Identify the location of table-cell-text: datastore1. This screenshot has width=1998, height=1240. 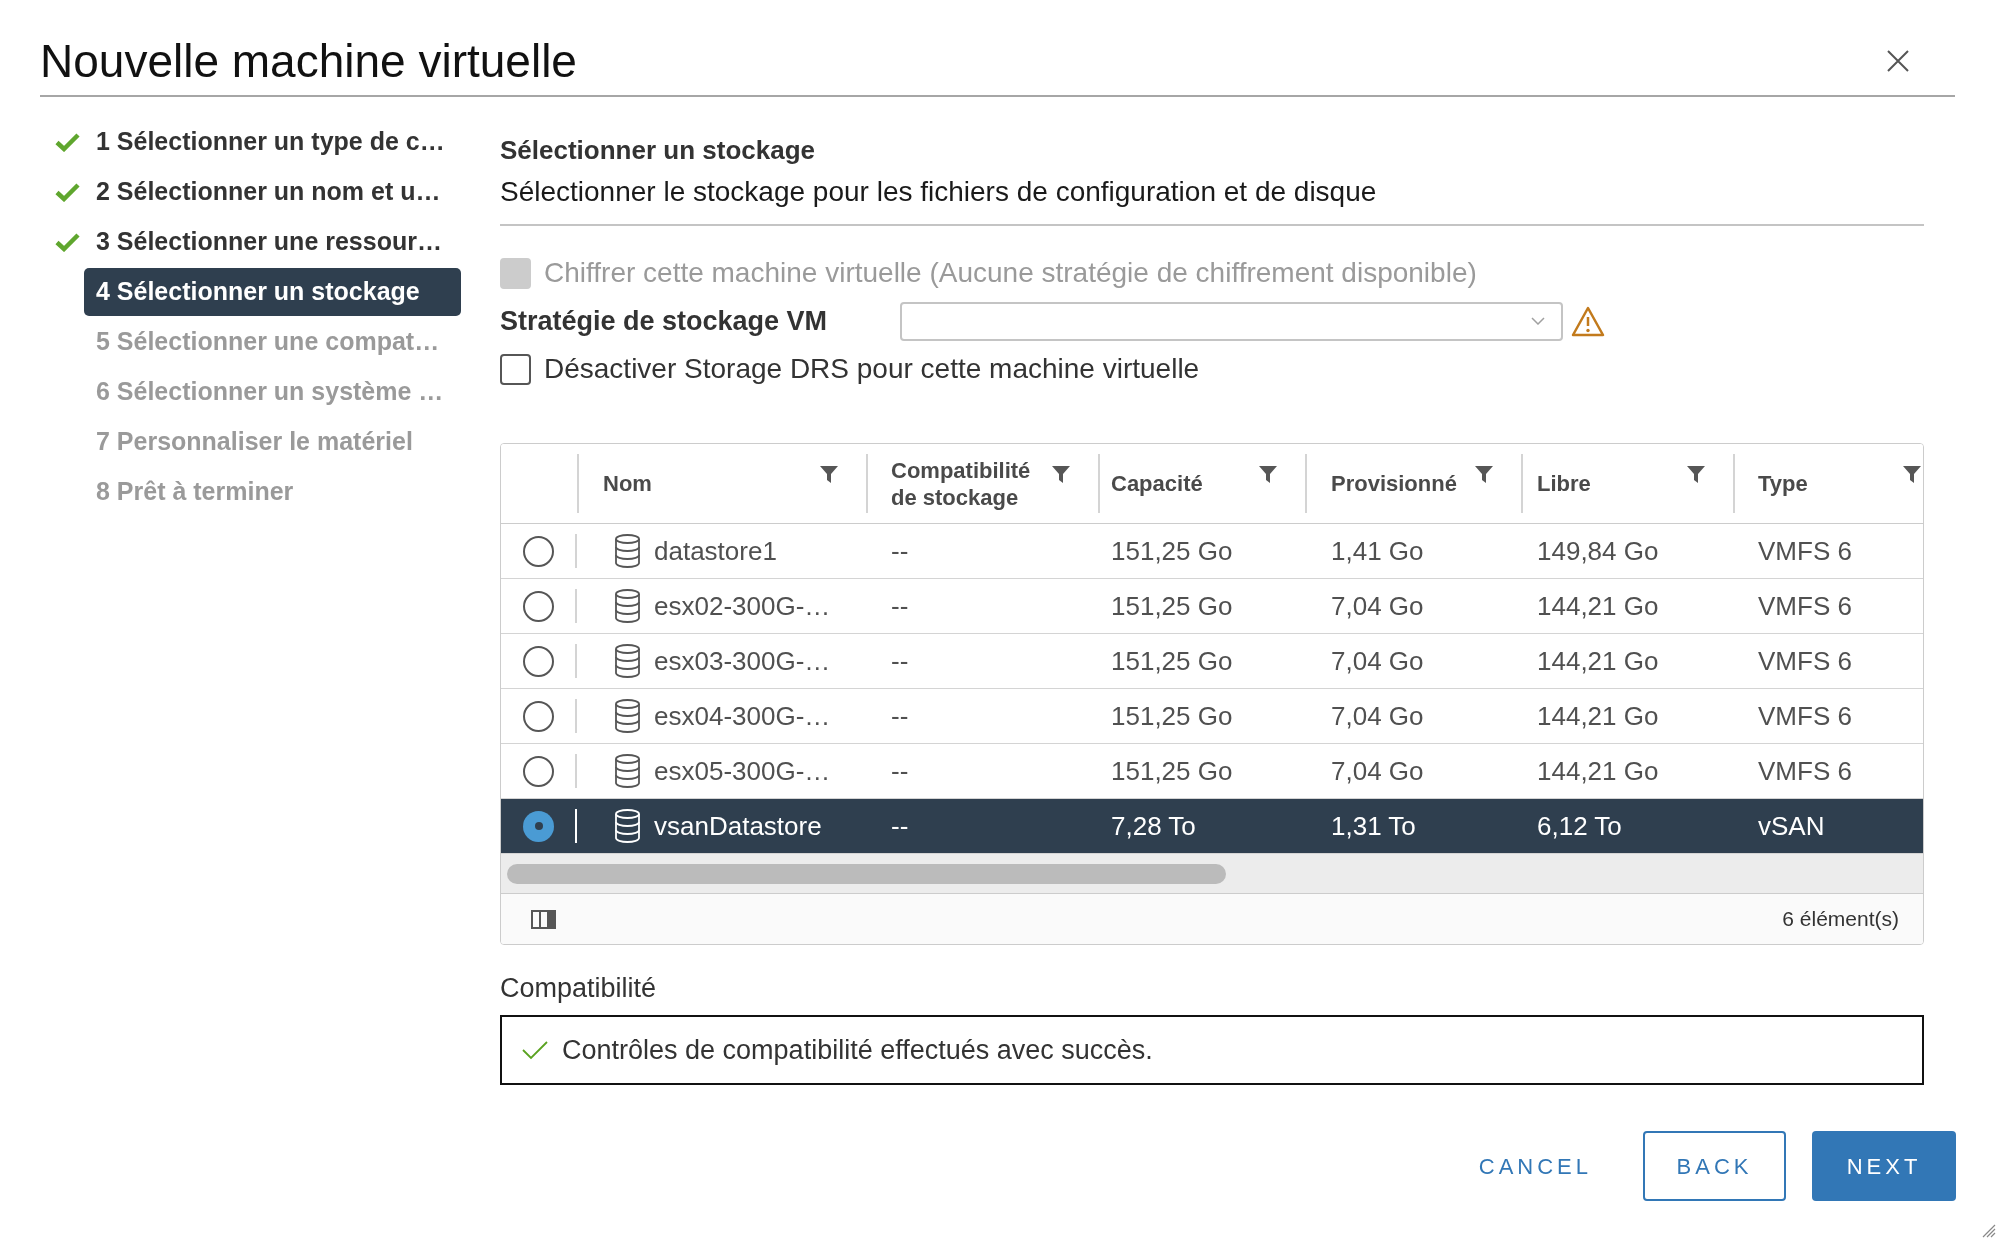
(715, 551).